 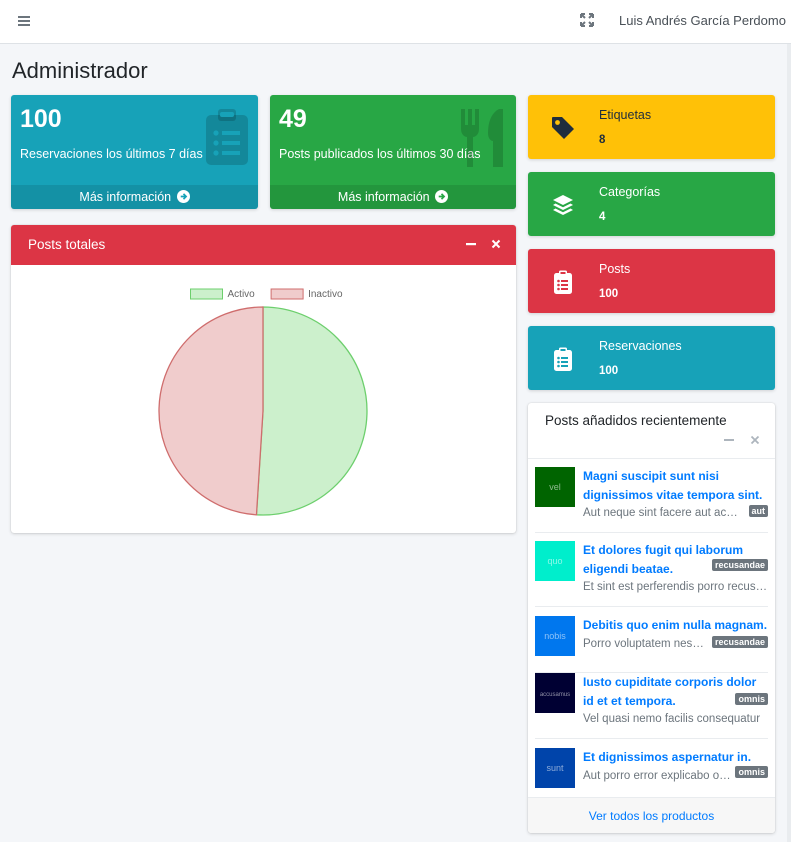 What do you see at coordinates (242, 294) in the screenshot?
I see `legend-label-activo: Activo` at bounding box center [242, 294].